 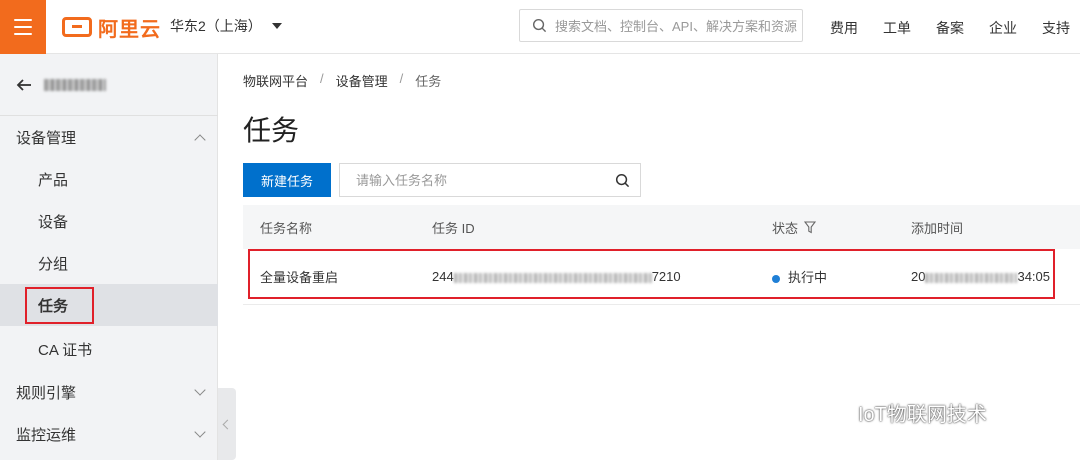 What do you see at coordinates (839, 412) in the screenshot?
I see `wechat-icon` at bounding box center [839, 412].